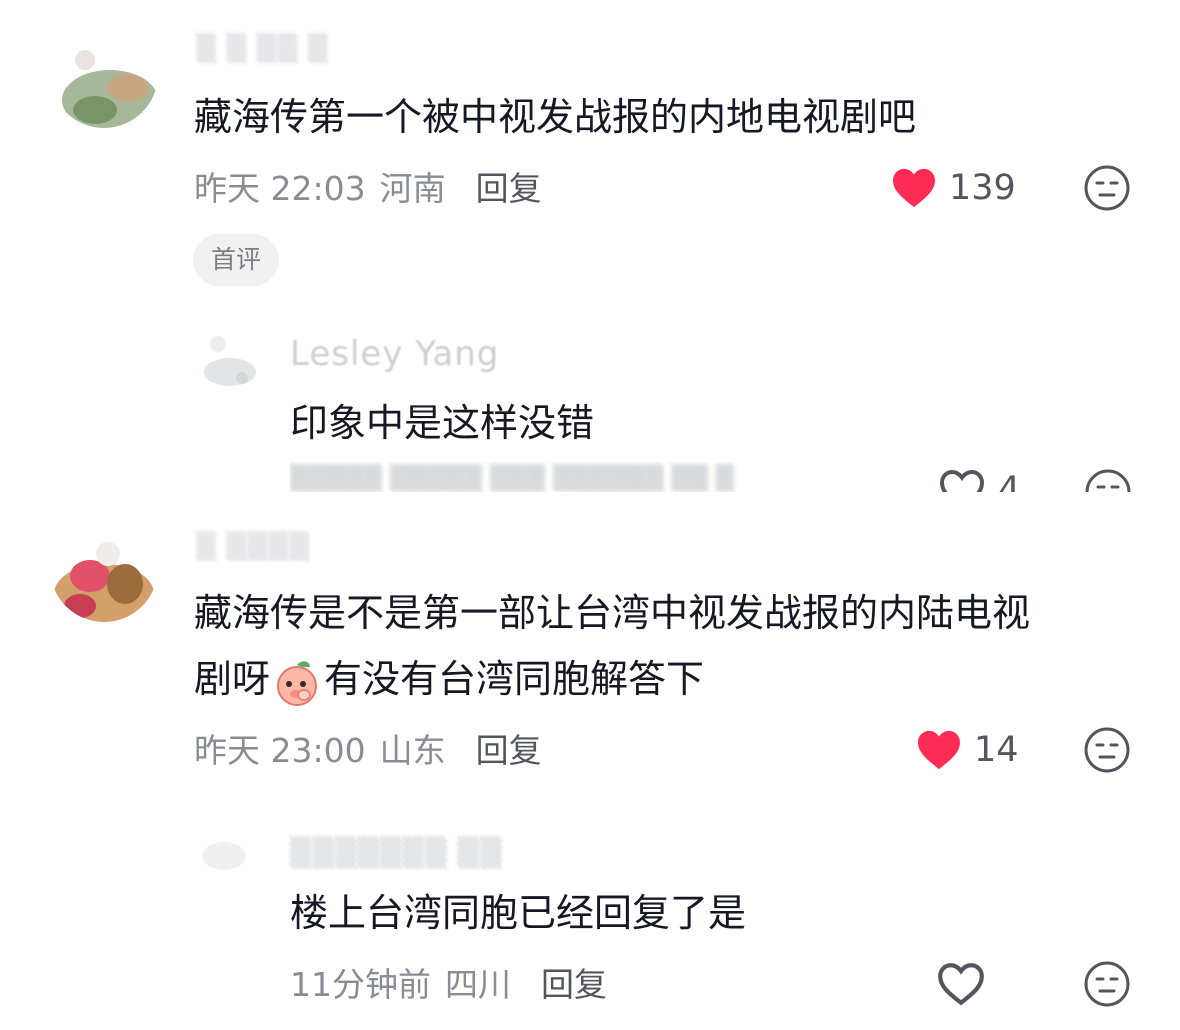 The width and height of the screenshot is (1180, 1030). What do you see at coordinates (518, 913) in the screenshot?
I see `reply-text: 楼上台湾同胞已经回复了是` at bounding box center [518, 913].